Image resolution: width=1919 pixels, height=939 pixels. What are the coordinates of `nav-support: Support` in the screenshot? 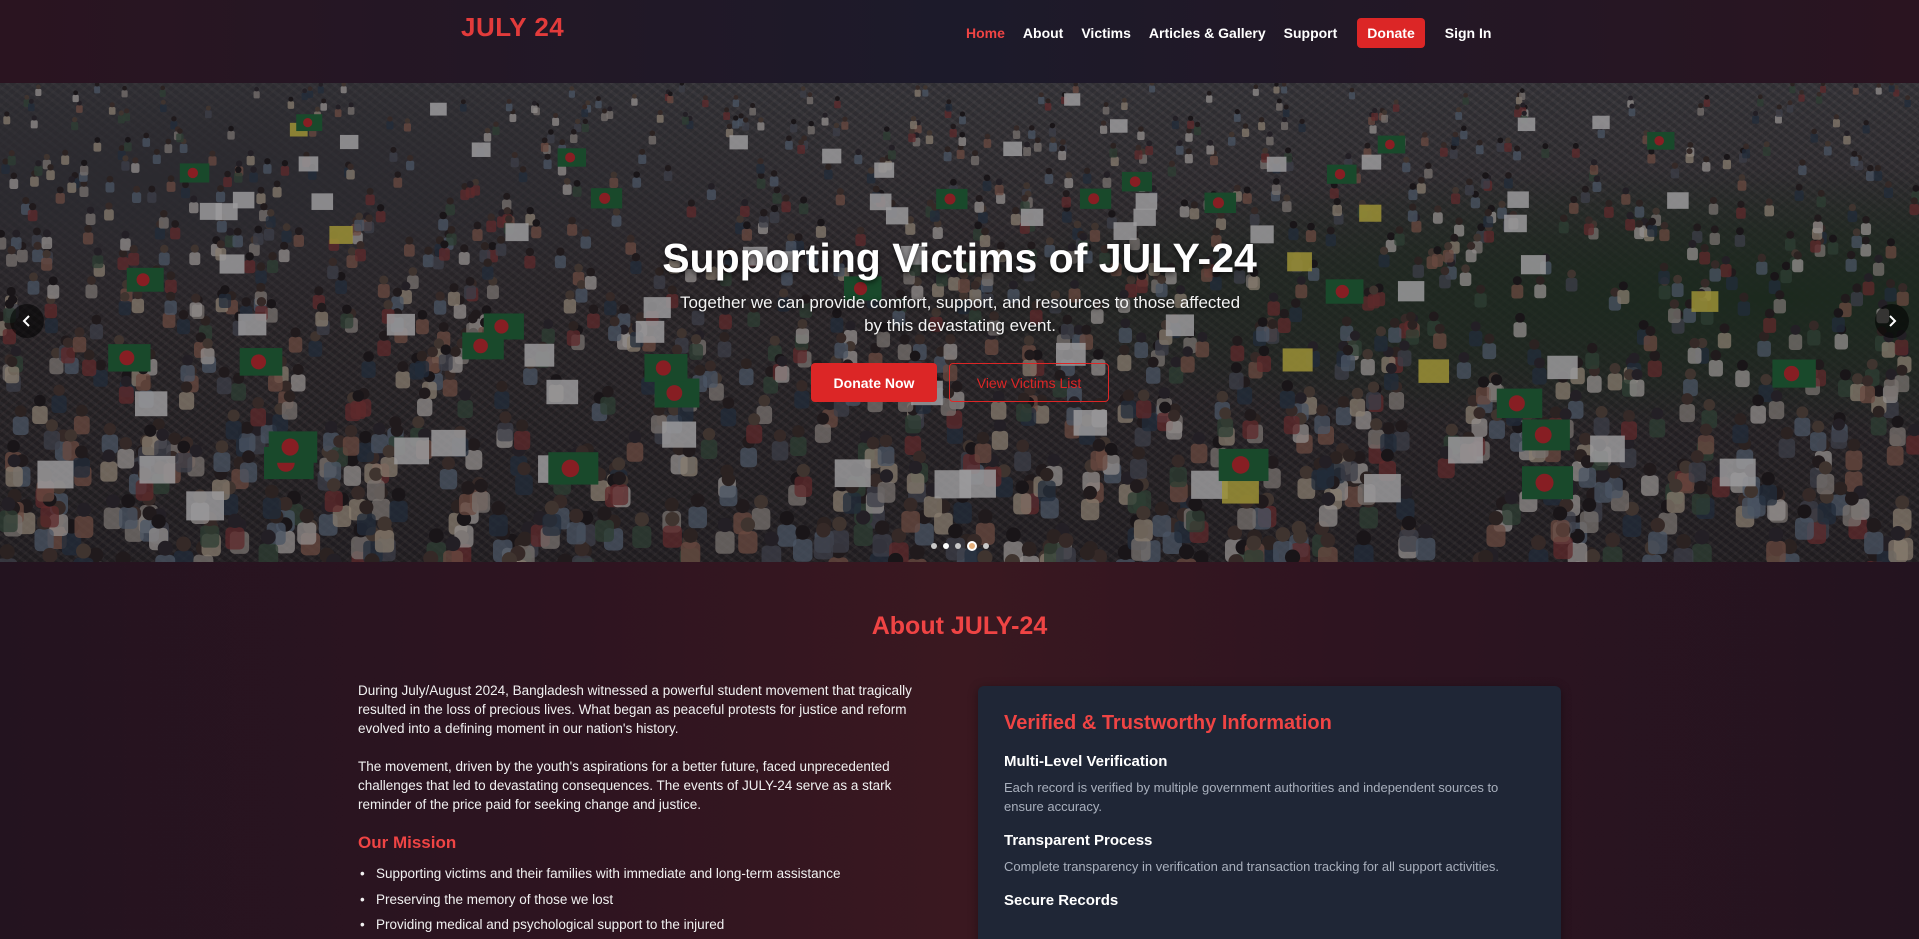 It's located at (1311, 33).